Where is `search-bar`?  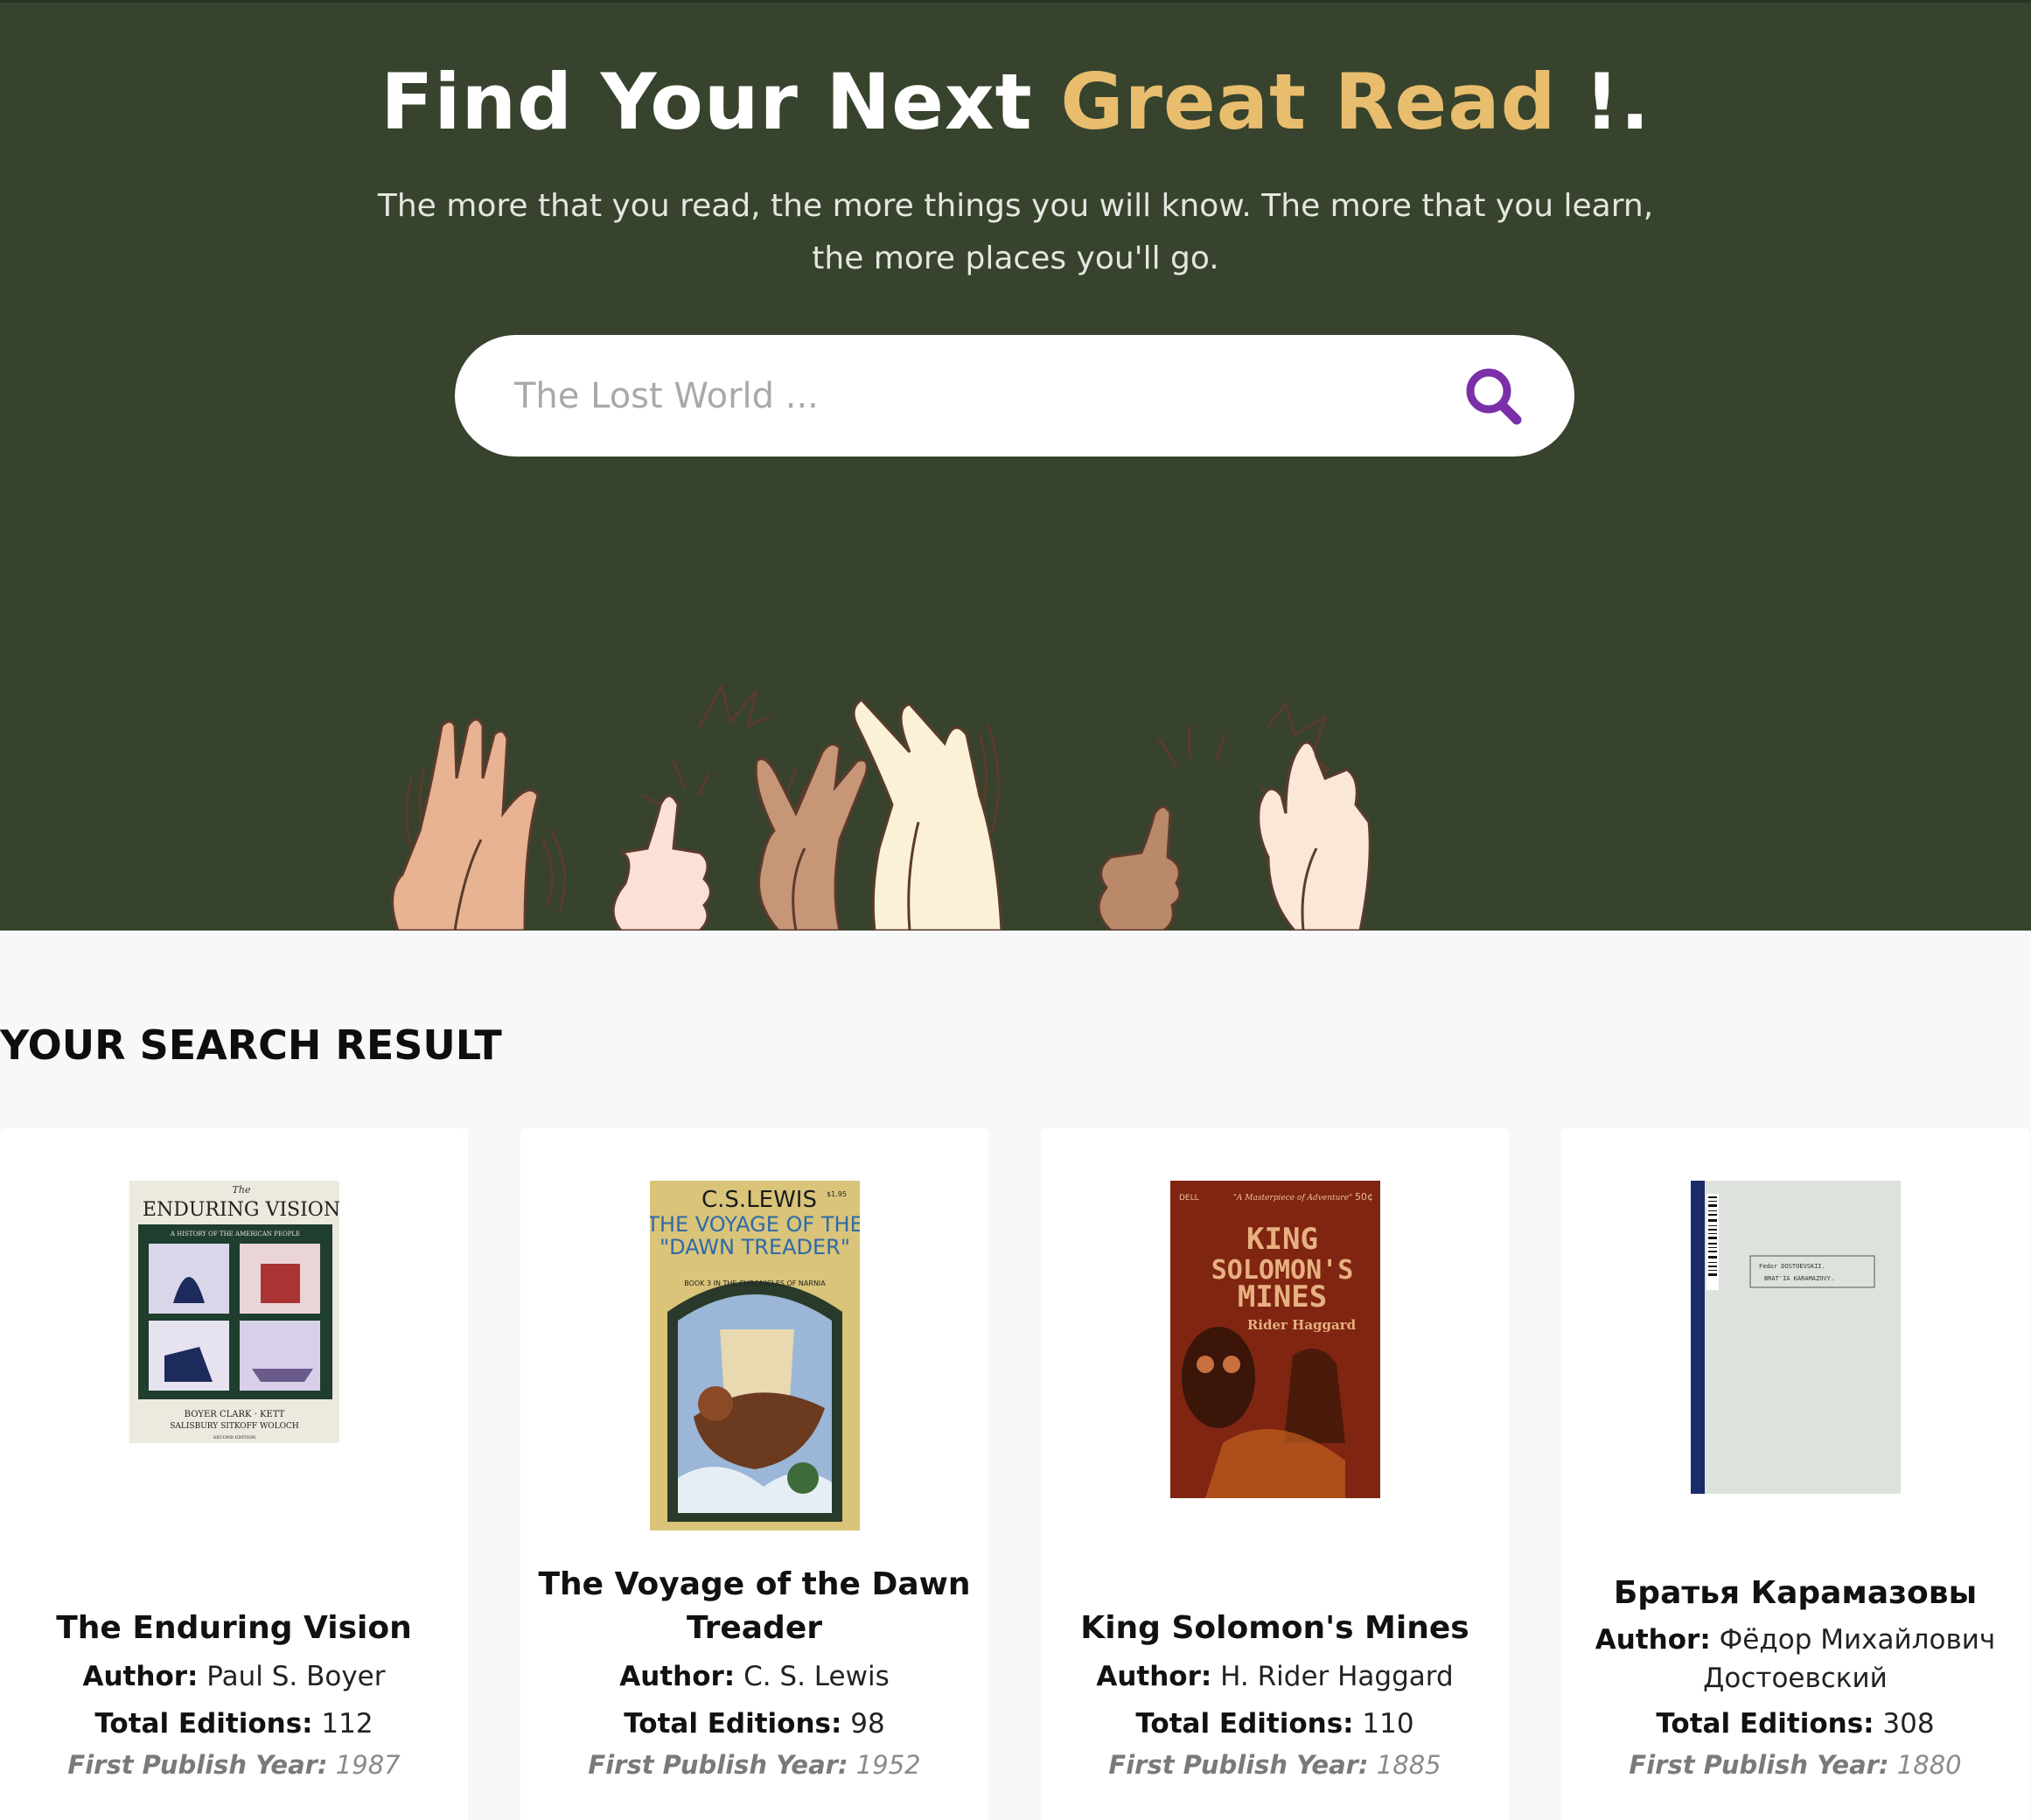
search-bar is located at coordinates (1014, 396).